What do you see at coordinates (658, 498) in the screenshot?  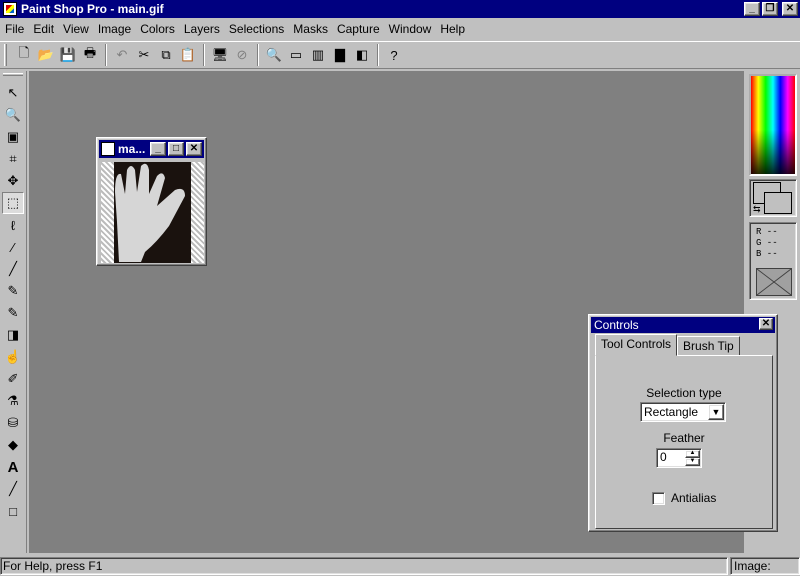 I see `antialias-checkbox-box` at bounding box center [658, 498].